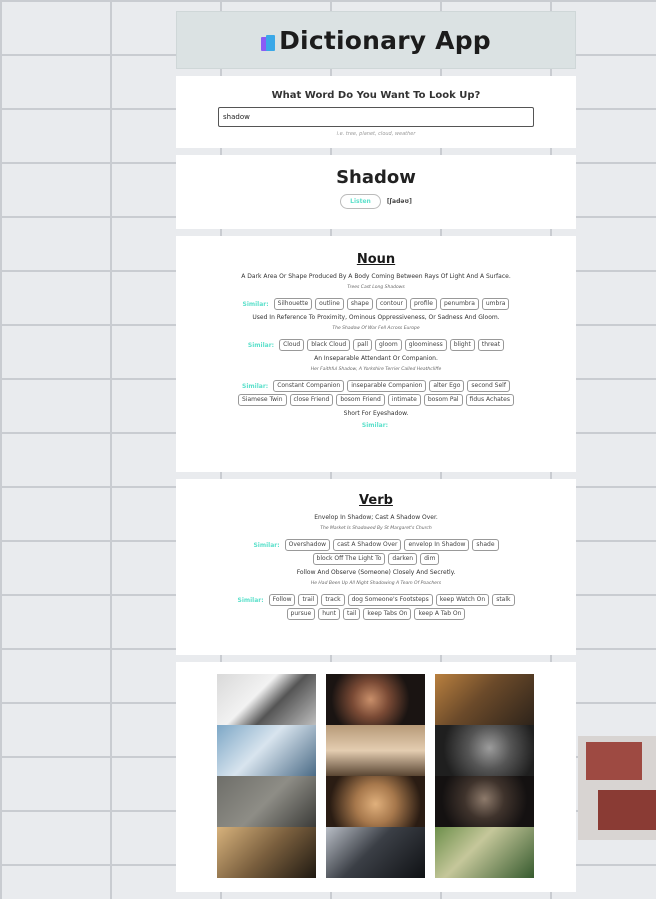 This screenshot has height=899, width=656. What do you see at coordinates (484, 750) in the screenshot?
I see `photo-portrait-dark` at bounding box center [484, 750].